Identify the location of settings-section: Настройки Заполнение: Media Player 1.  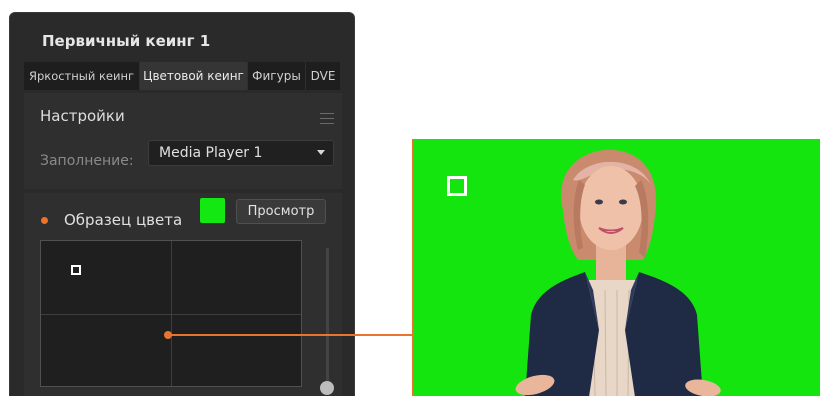
(183, 141).